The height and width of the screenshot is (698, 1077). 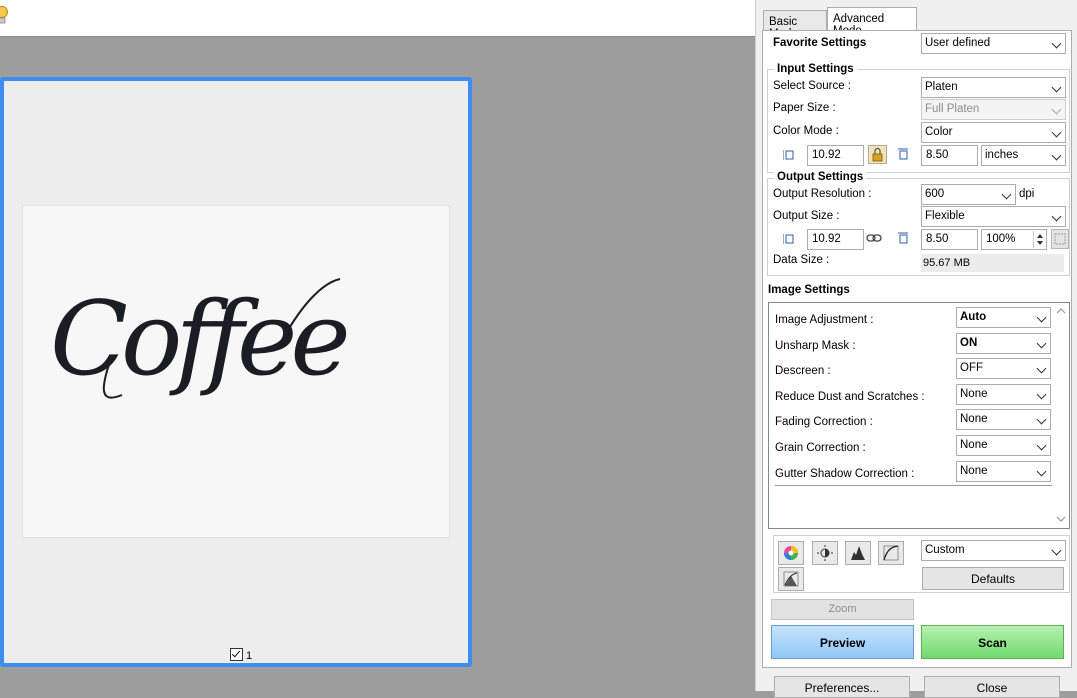 I want to click on checkbox-icon, so click(x=236, y=654).